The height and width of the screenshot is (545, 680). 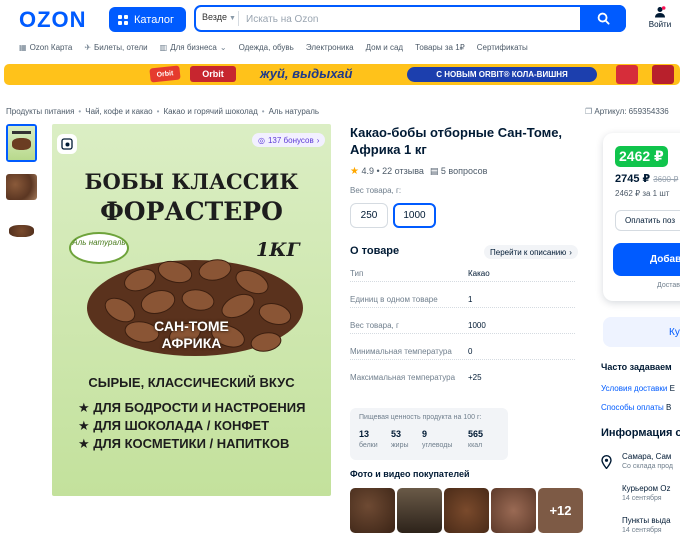 I want to click on nutrition-label: ккал, so click(x=475, y=445).